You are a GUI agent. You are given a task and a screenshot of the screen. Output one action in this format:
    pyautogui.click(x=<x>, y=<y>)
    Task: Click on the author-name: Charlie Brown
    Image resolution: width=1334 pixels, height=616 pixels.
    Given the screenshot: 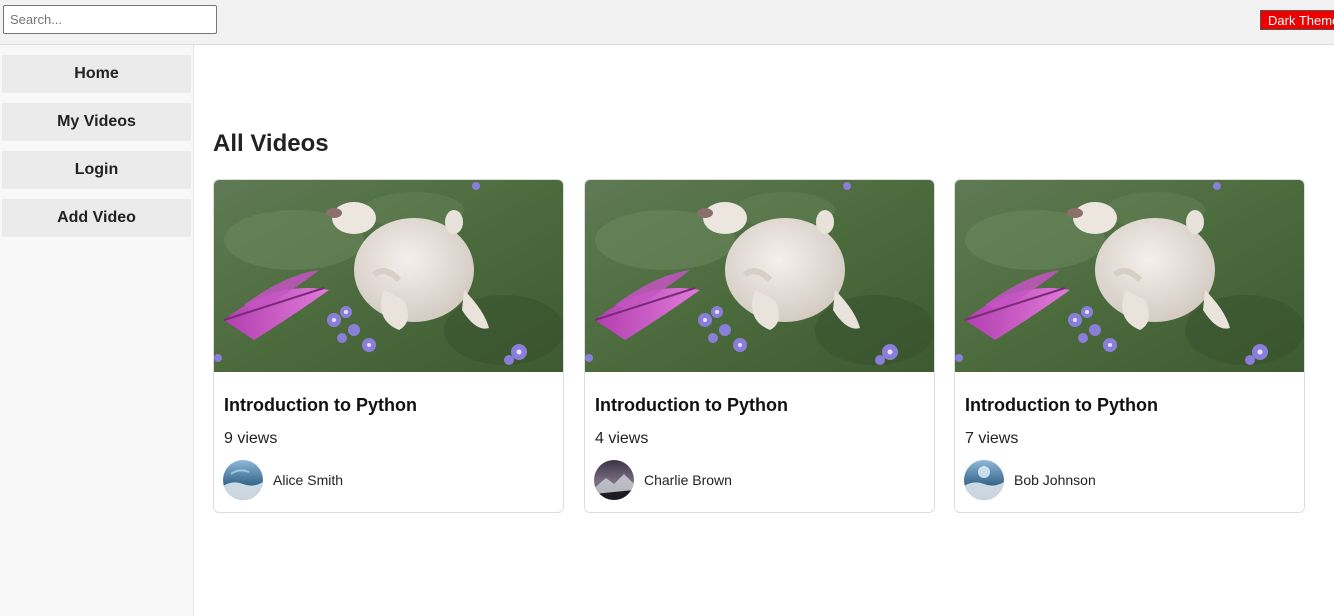 What is the action you would take?
    pyautogui.click(x=688, y=480)
    